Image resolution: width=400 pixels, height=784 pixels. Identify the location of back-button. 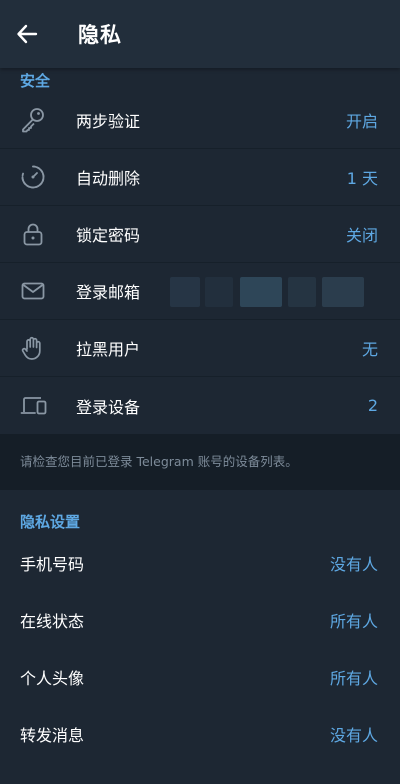
(27, 34).